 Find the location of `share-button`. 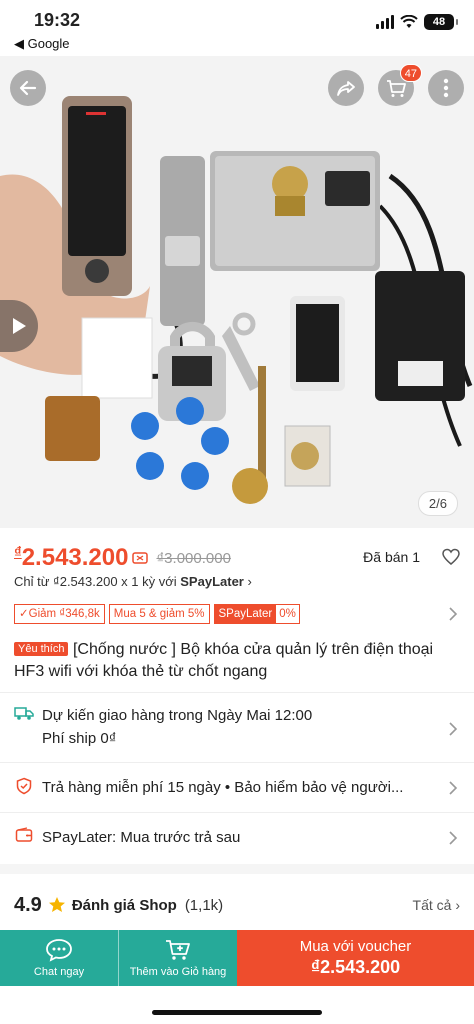

share-button is located at coordinates (346, 88).